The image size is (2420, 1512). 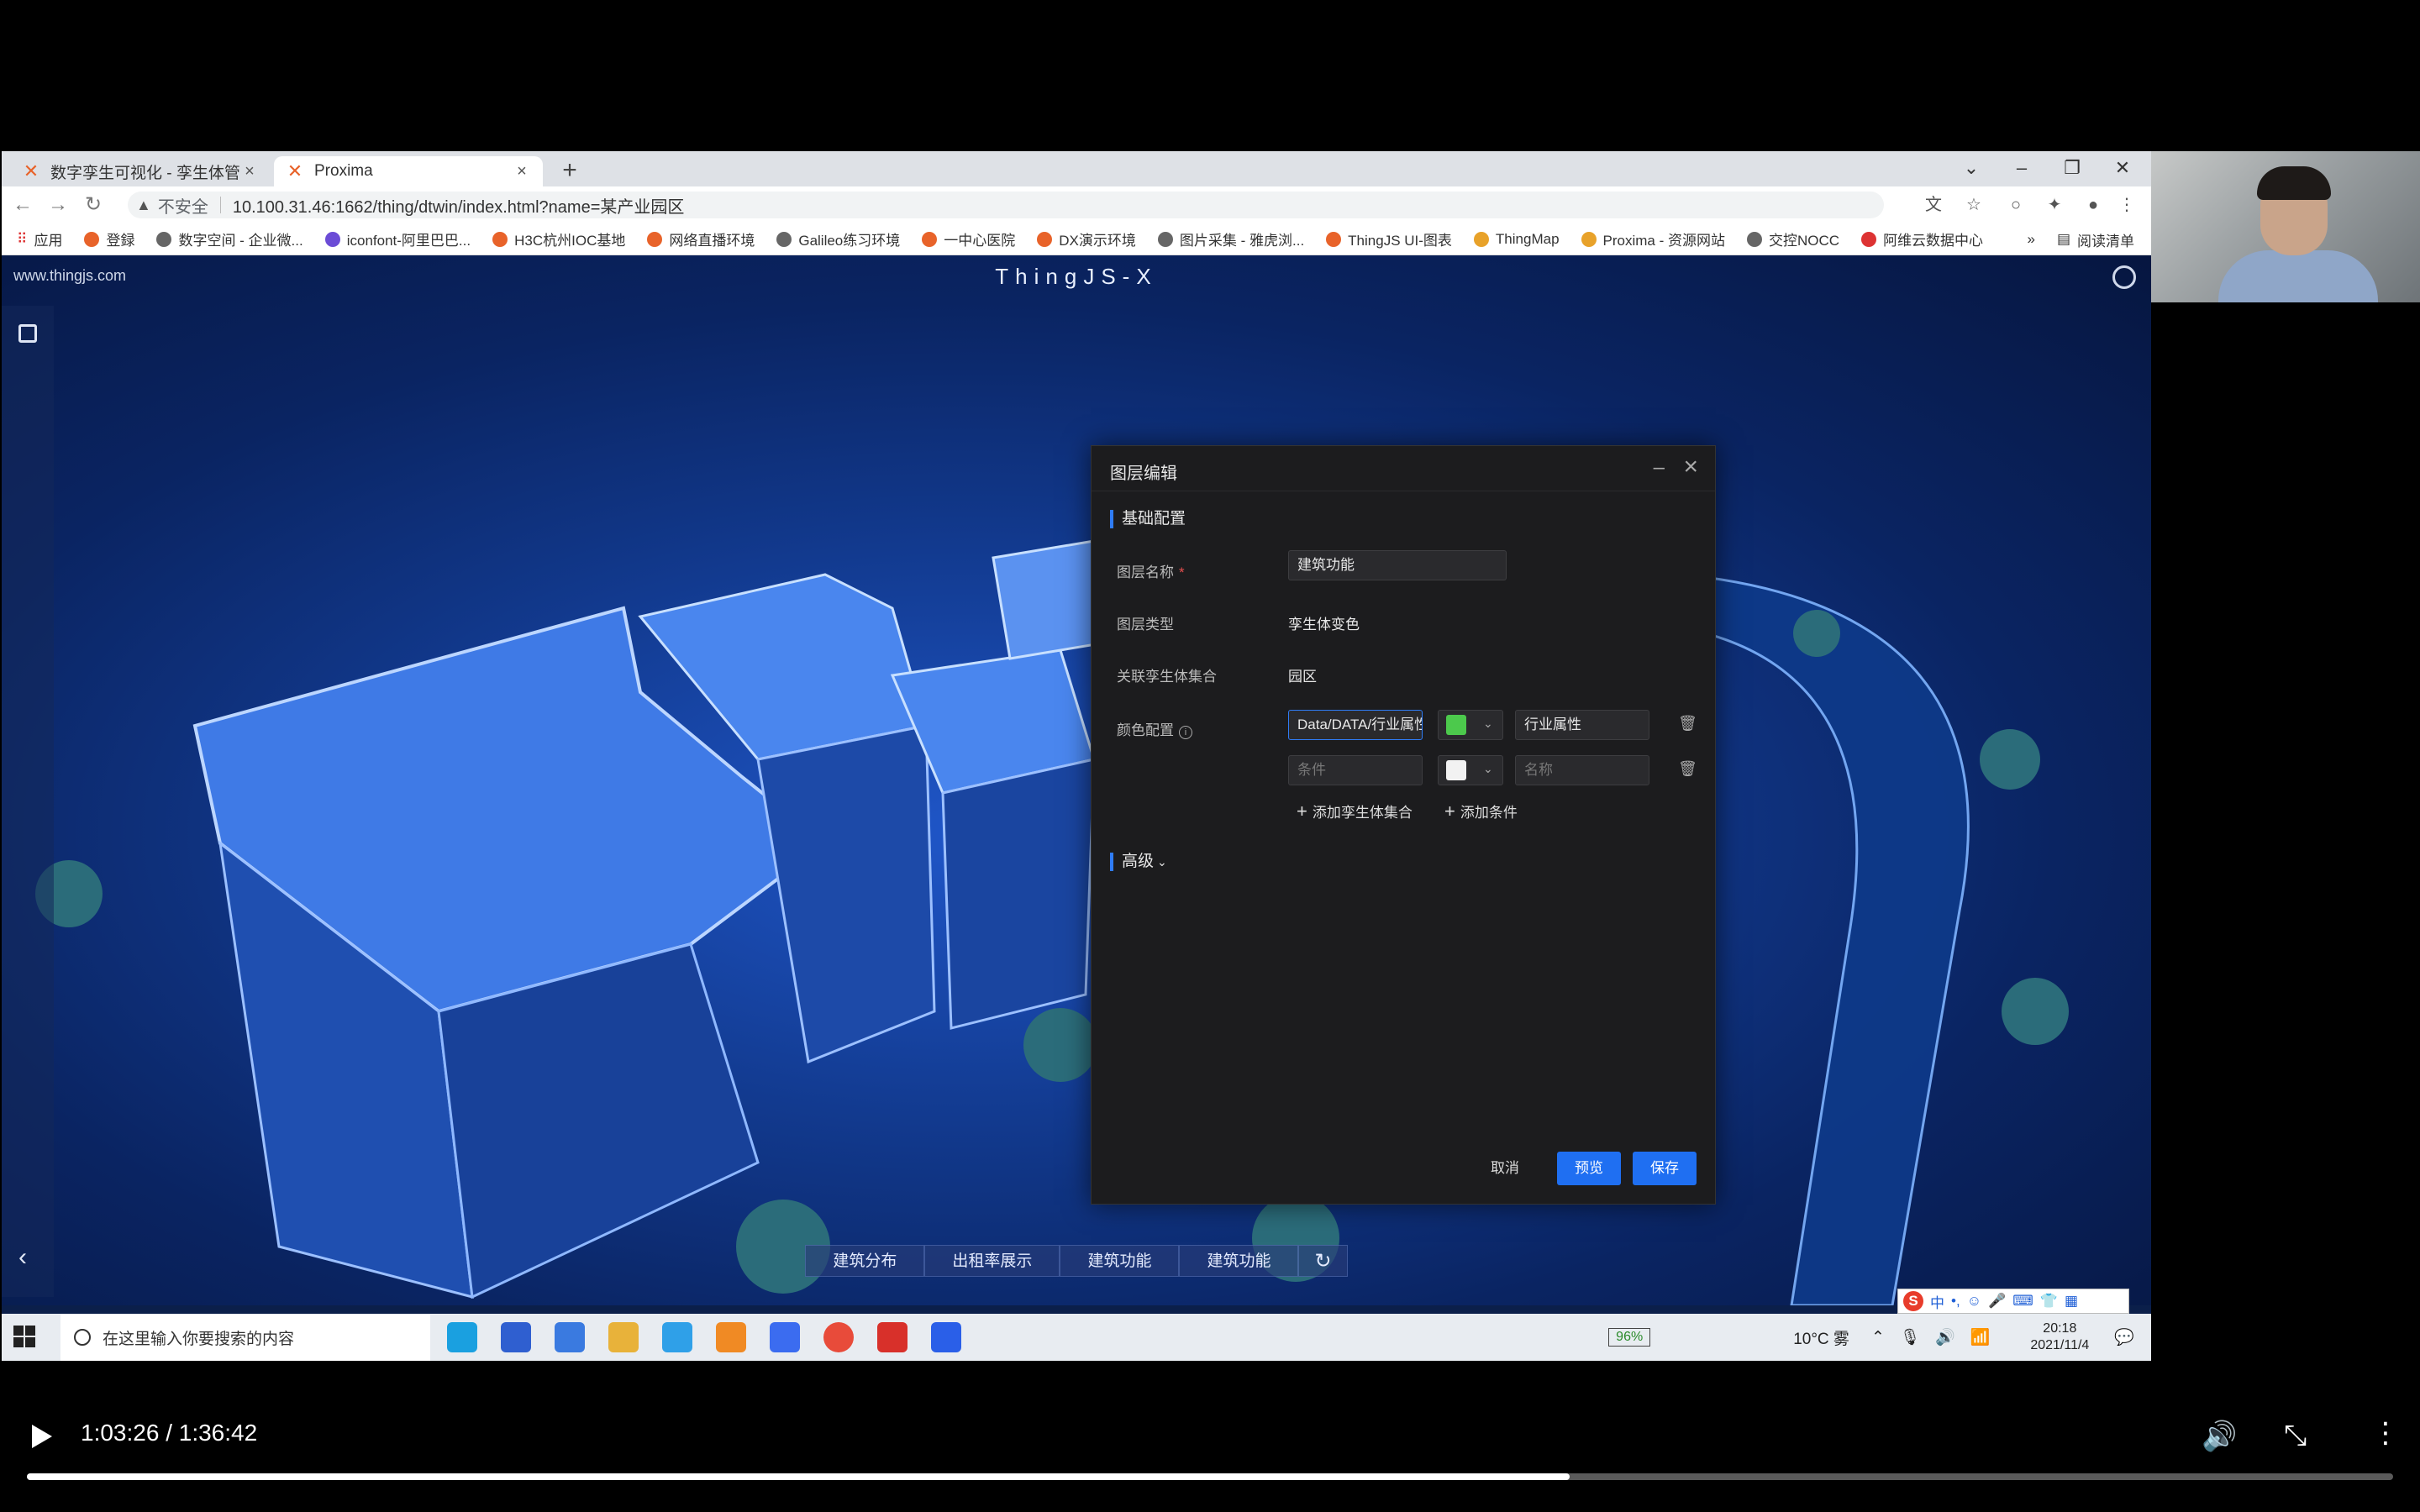 I want to click on ime-toolbar: S 中 •, ☺ 🎤 ⌨ 👕 ▦, so click(x=2013, y=1301).